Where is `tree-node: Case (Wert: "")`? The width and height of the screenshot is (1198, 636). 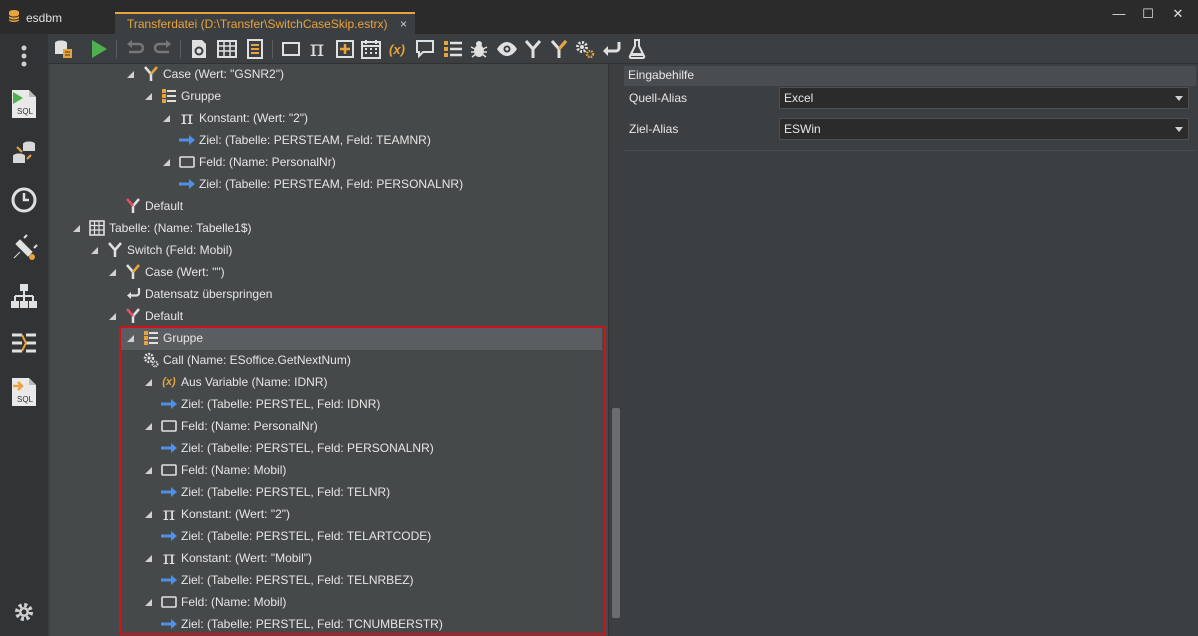 tree-node: Case (Wert: "") is located at coordinates (165, 272).